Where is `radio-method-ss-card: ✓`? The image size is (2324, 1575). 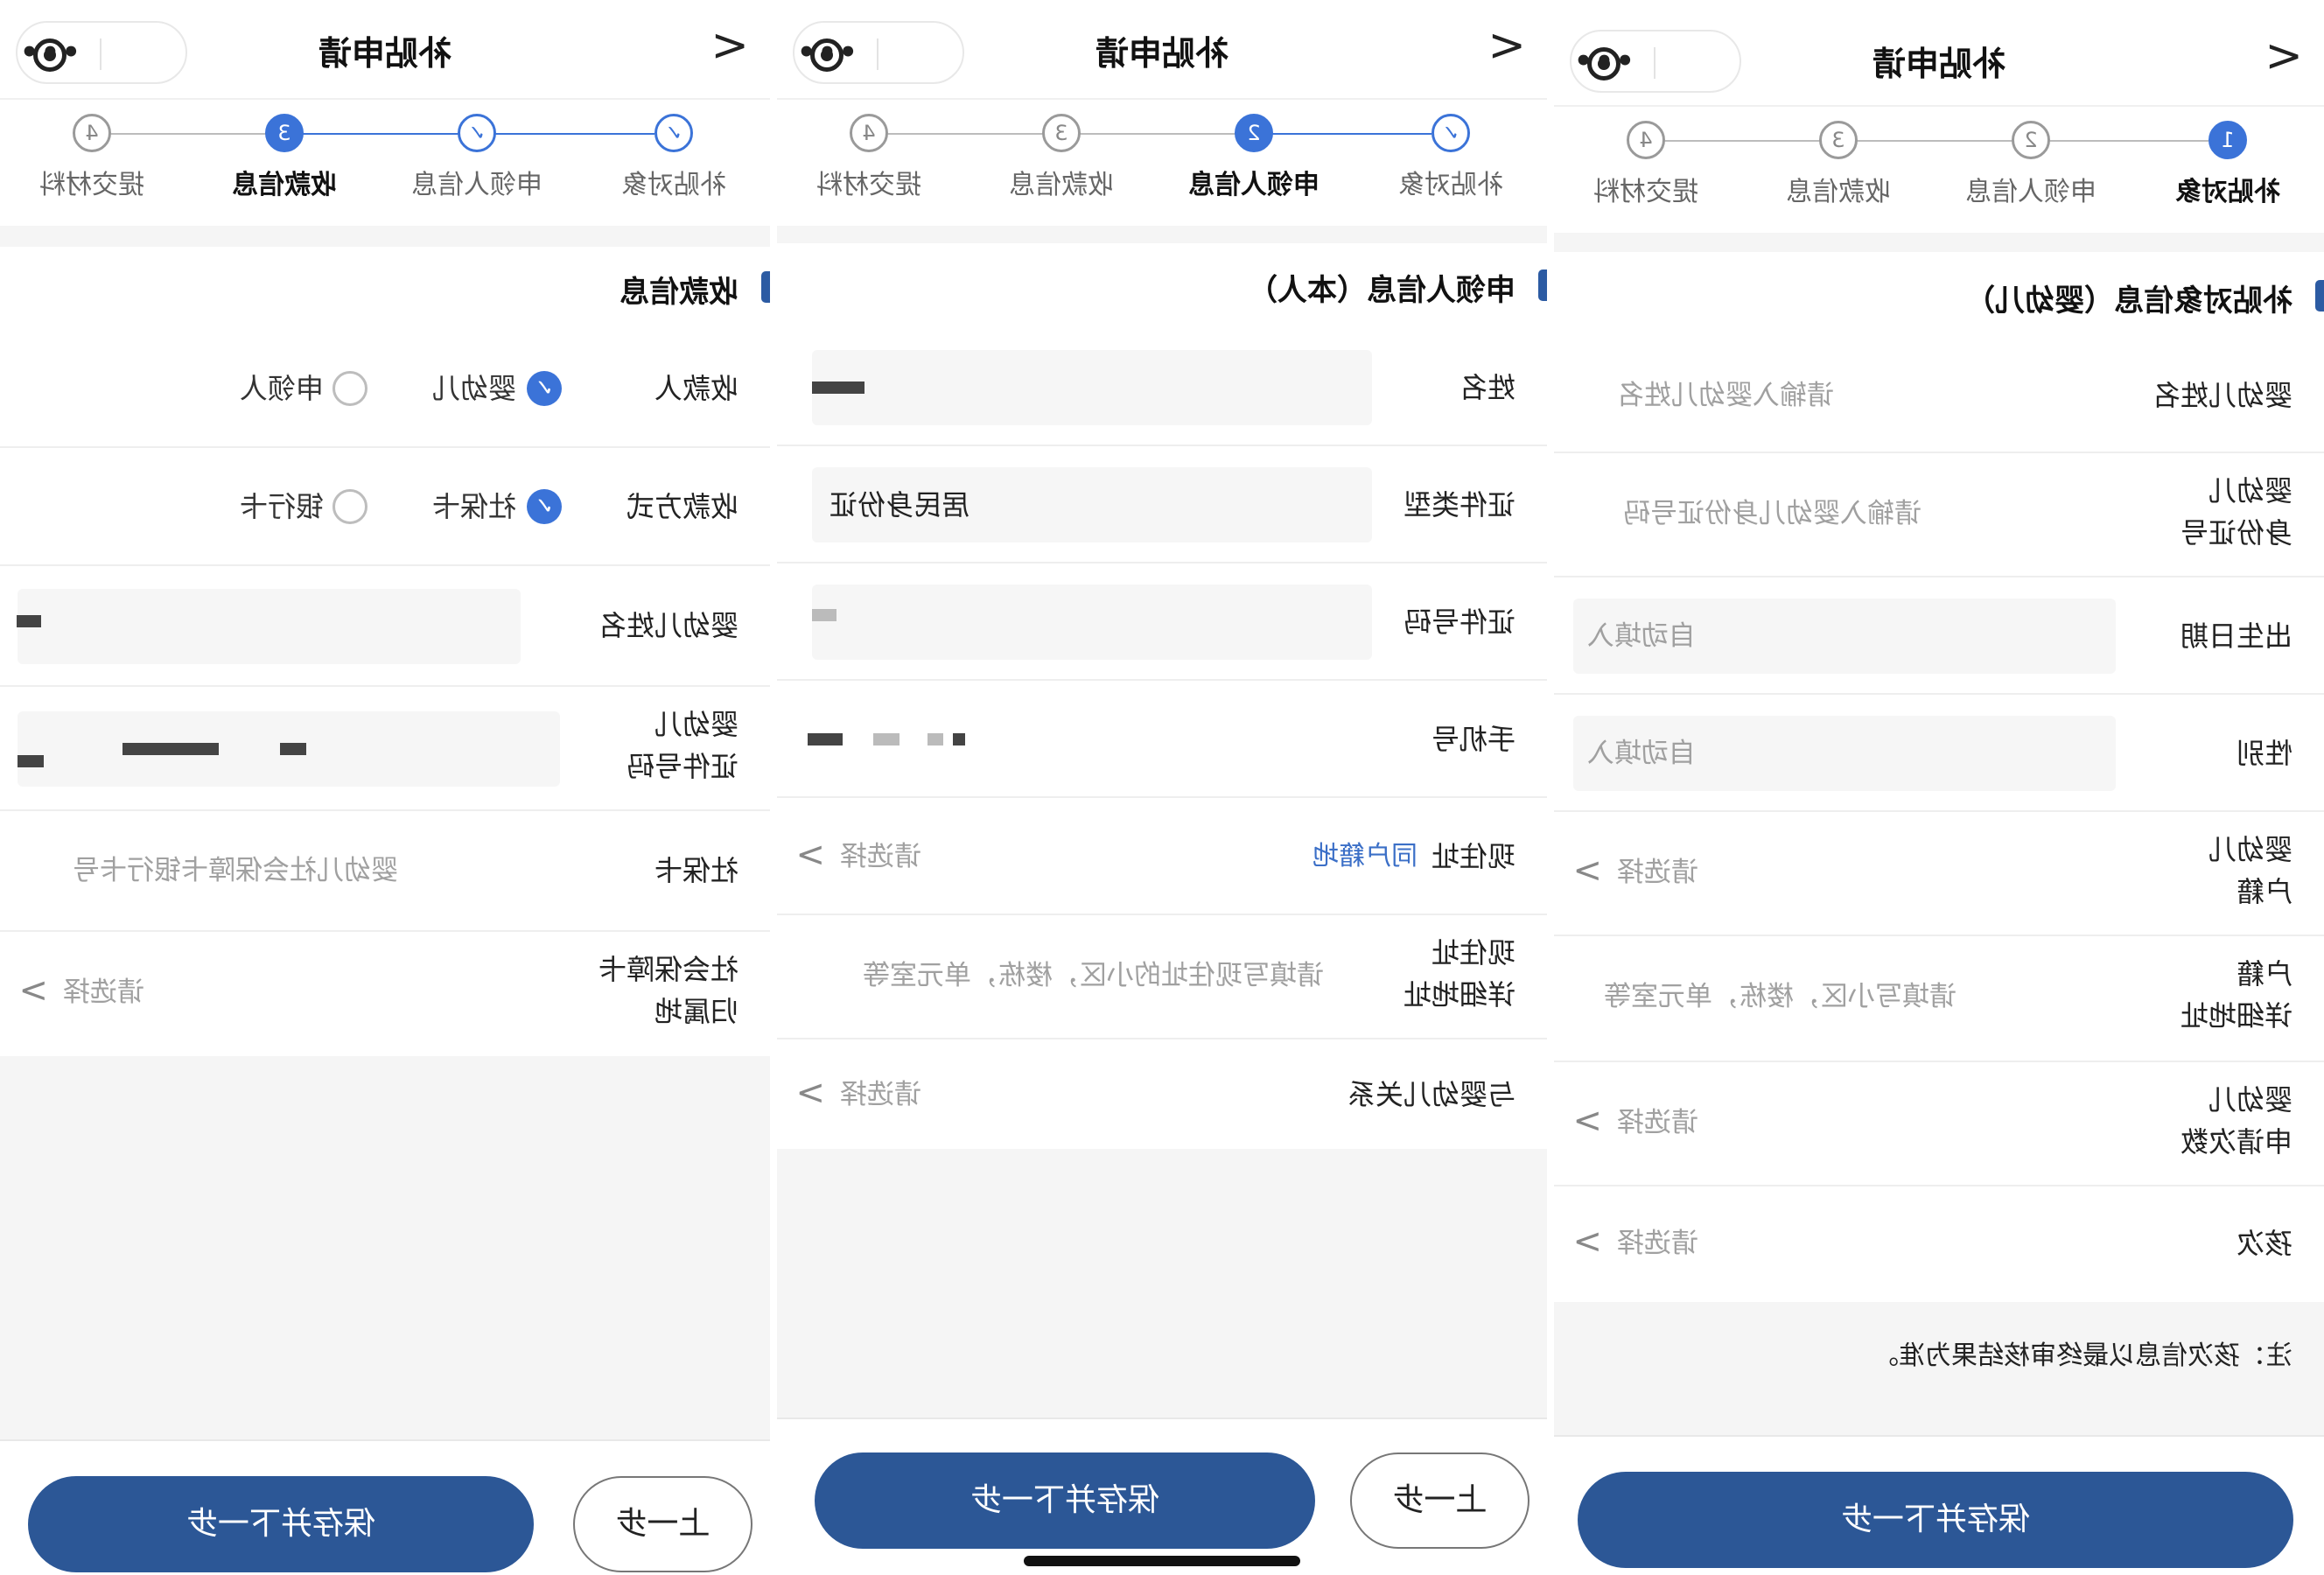
radio-method-ss-card: ✓ is located at coordinates (544, 506).